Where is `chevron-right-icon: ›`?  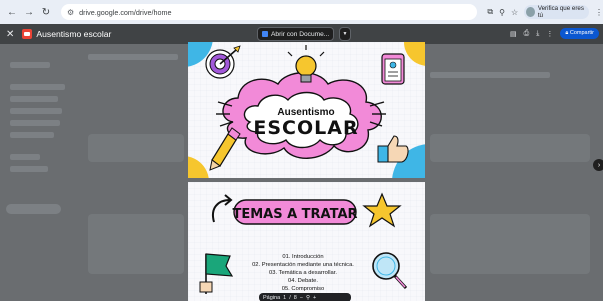
chevron-right-icon: › is located at coordinates (599, 165).